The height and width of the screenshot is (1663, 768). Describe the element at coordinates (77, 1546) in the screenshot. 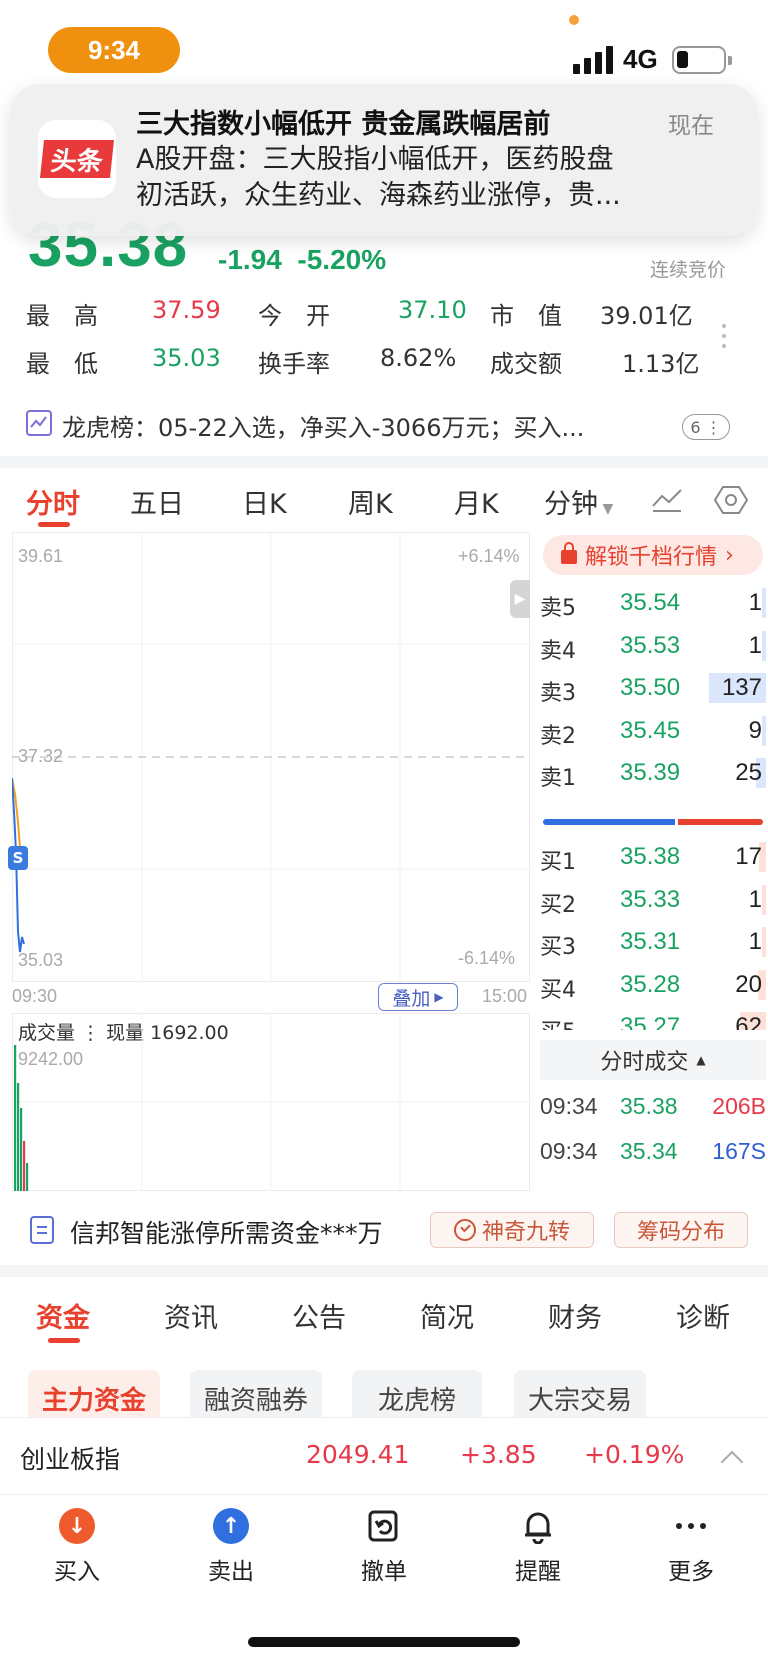

I see `buy-button: ↓ 买入` at that location.